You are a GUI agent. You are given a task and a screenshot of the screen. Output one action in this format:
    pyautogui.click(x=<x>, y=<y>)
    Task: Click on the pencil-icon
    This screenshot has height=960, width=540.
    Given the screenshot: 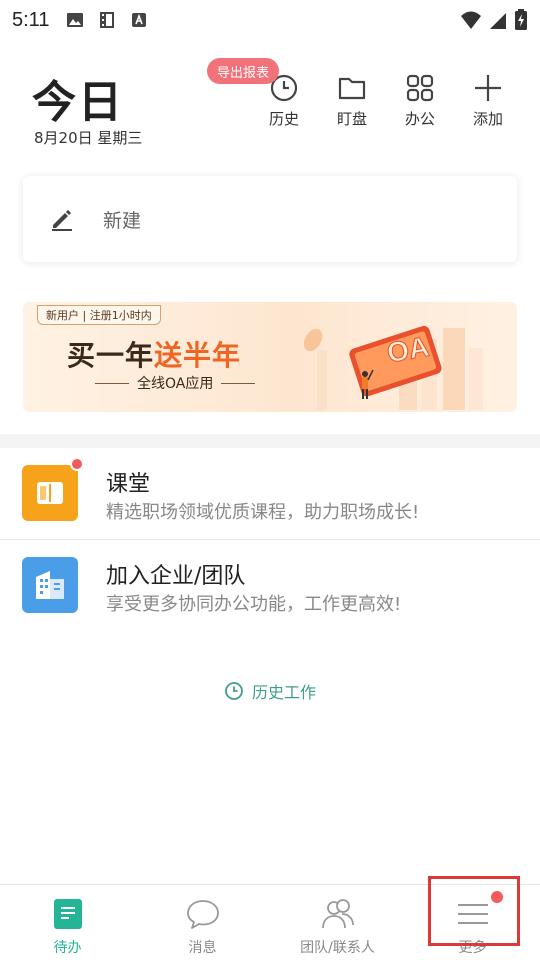 What is the action you would take?
    pyautogui.click(x=62, y=220)
    